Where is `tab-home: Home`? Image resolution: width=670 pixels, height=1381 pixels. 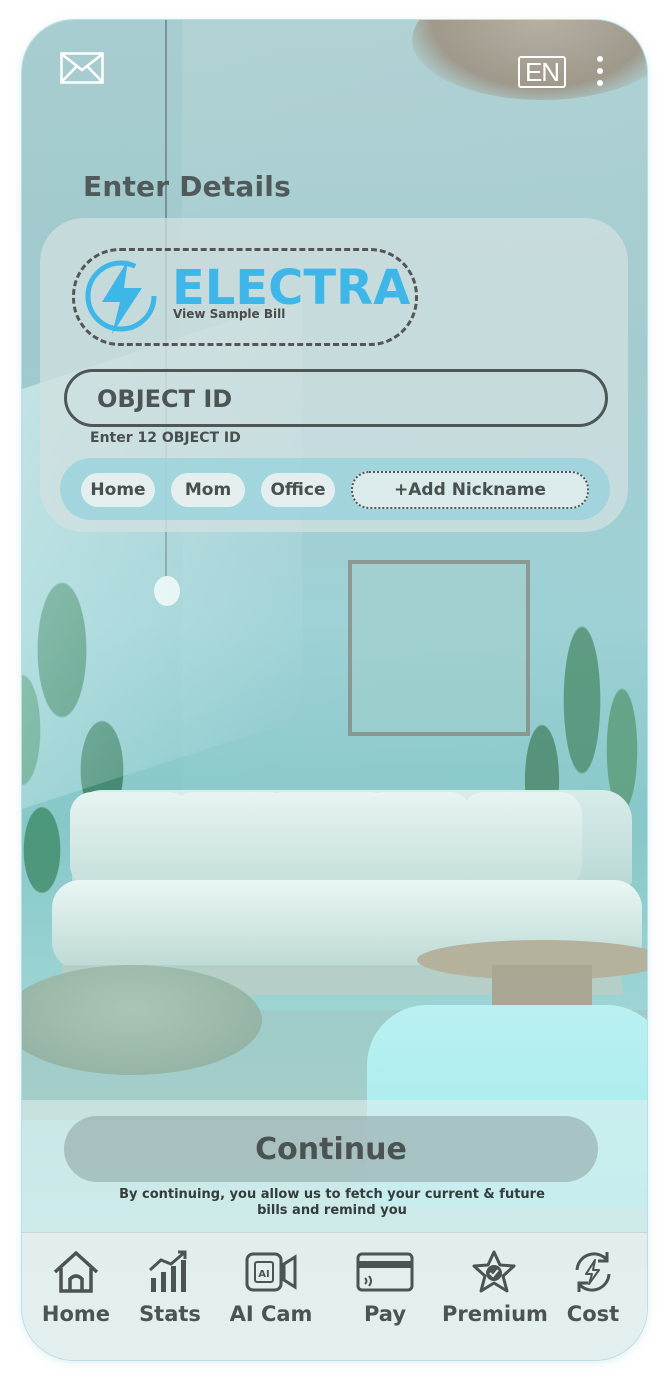
tab-home: Home is located at coordinates (76, 1288).